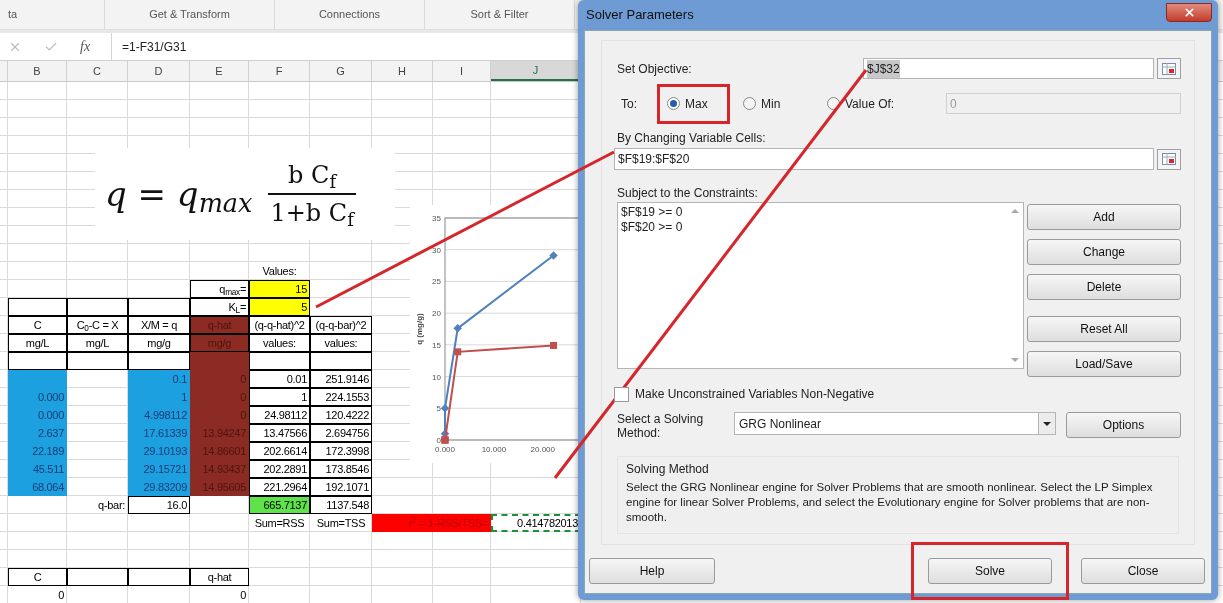 This screenshot has height=603, width=1223. Describe the element at coordinates (154, 46) in the screenshot. I see `formula-field: =1-F31/G31` at that location.